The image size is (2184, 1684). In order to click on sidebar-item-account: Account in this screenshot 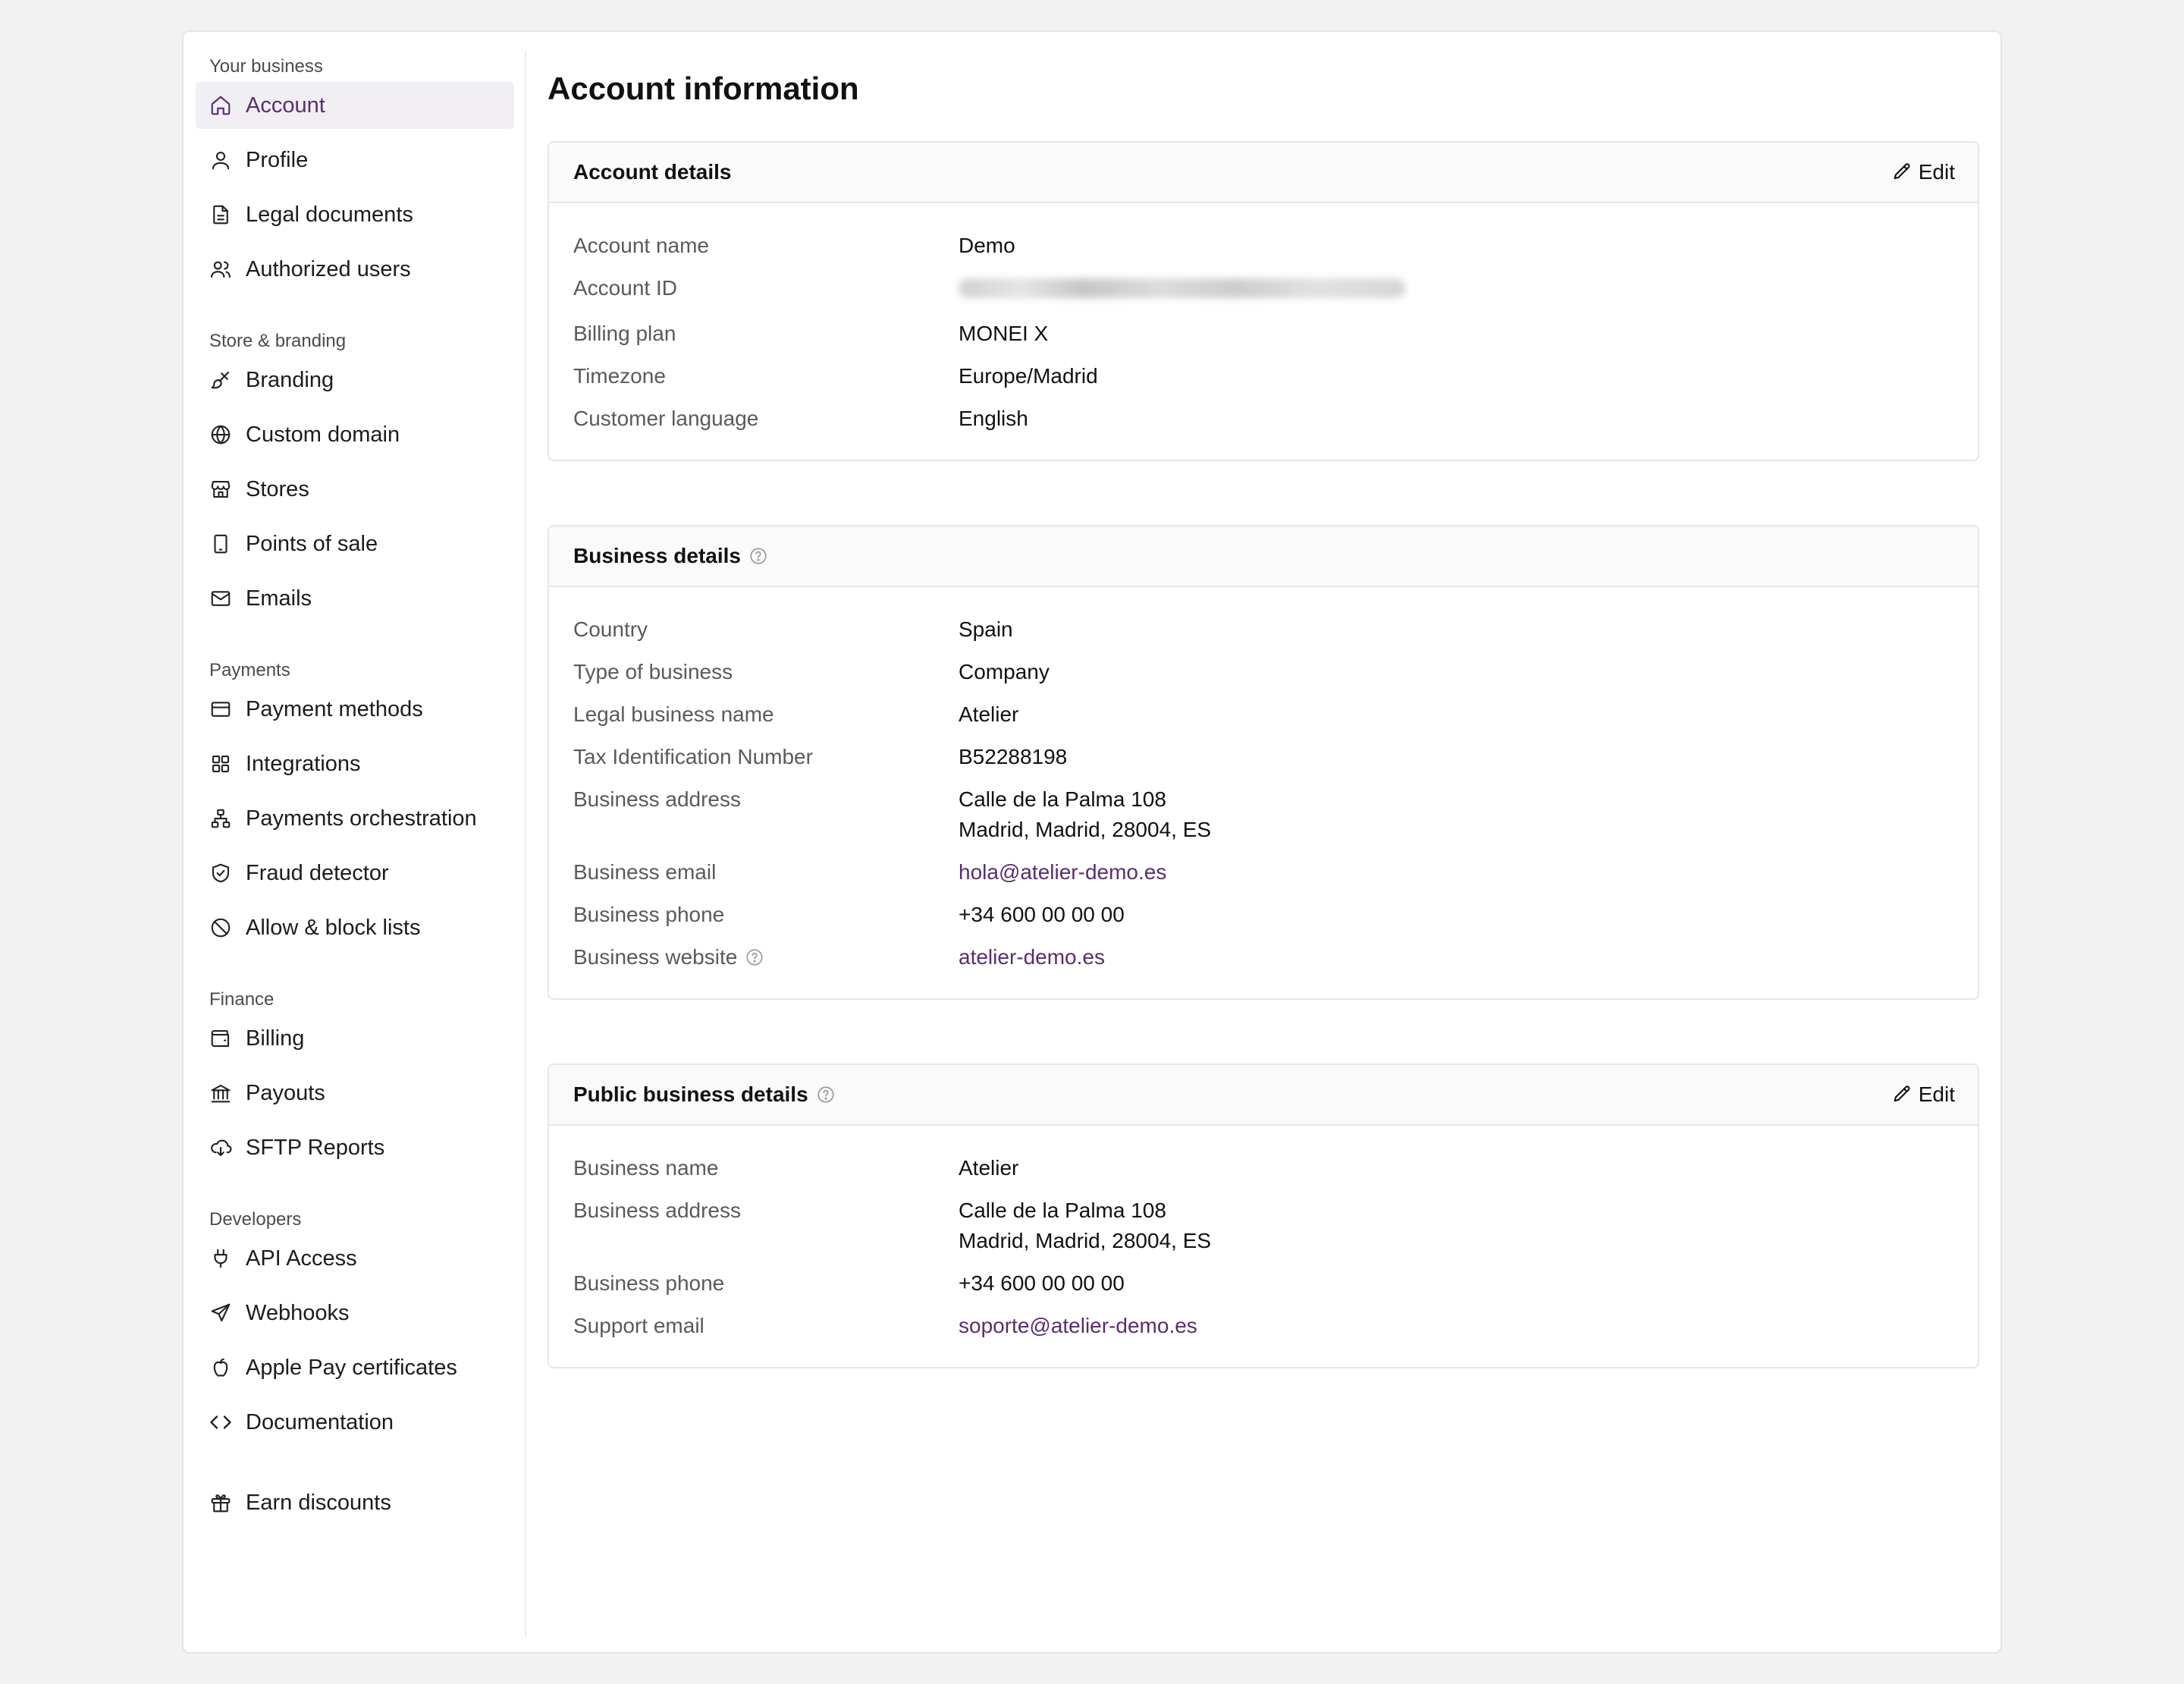, I will do `click(355, 105)`.